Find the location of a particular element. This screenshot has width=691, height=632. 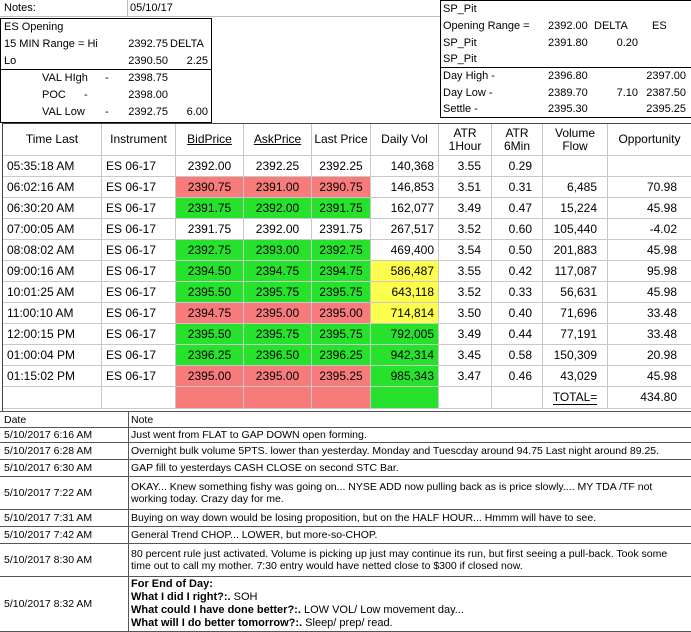

last-price-cell: 2392.25 is located at coordinates (341, 166).